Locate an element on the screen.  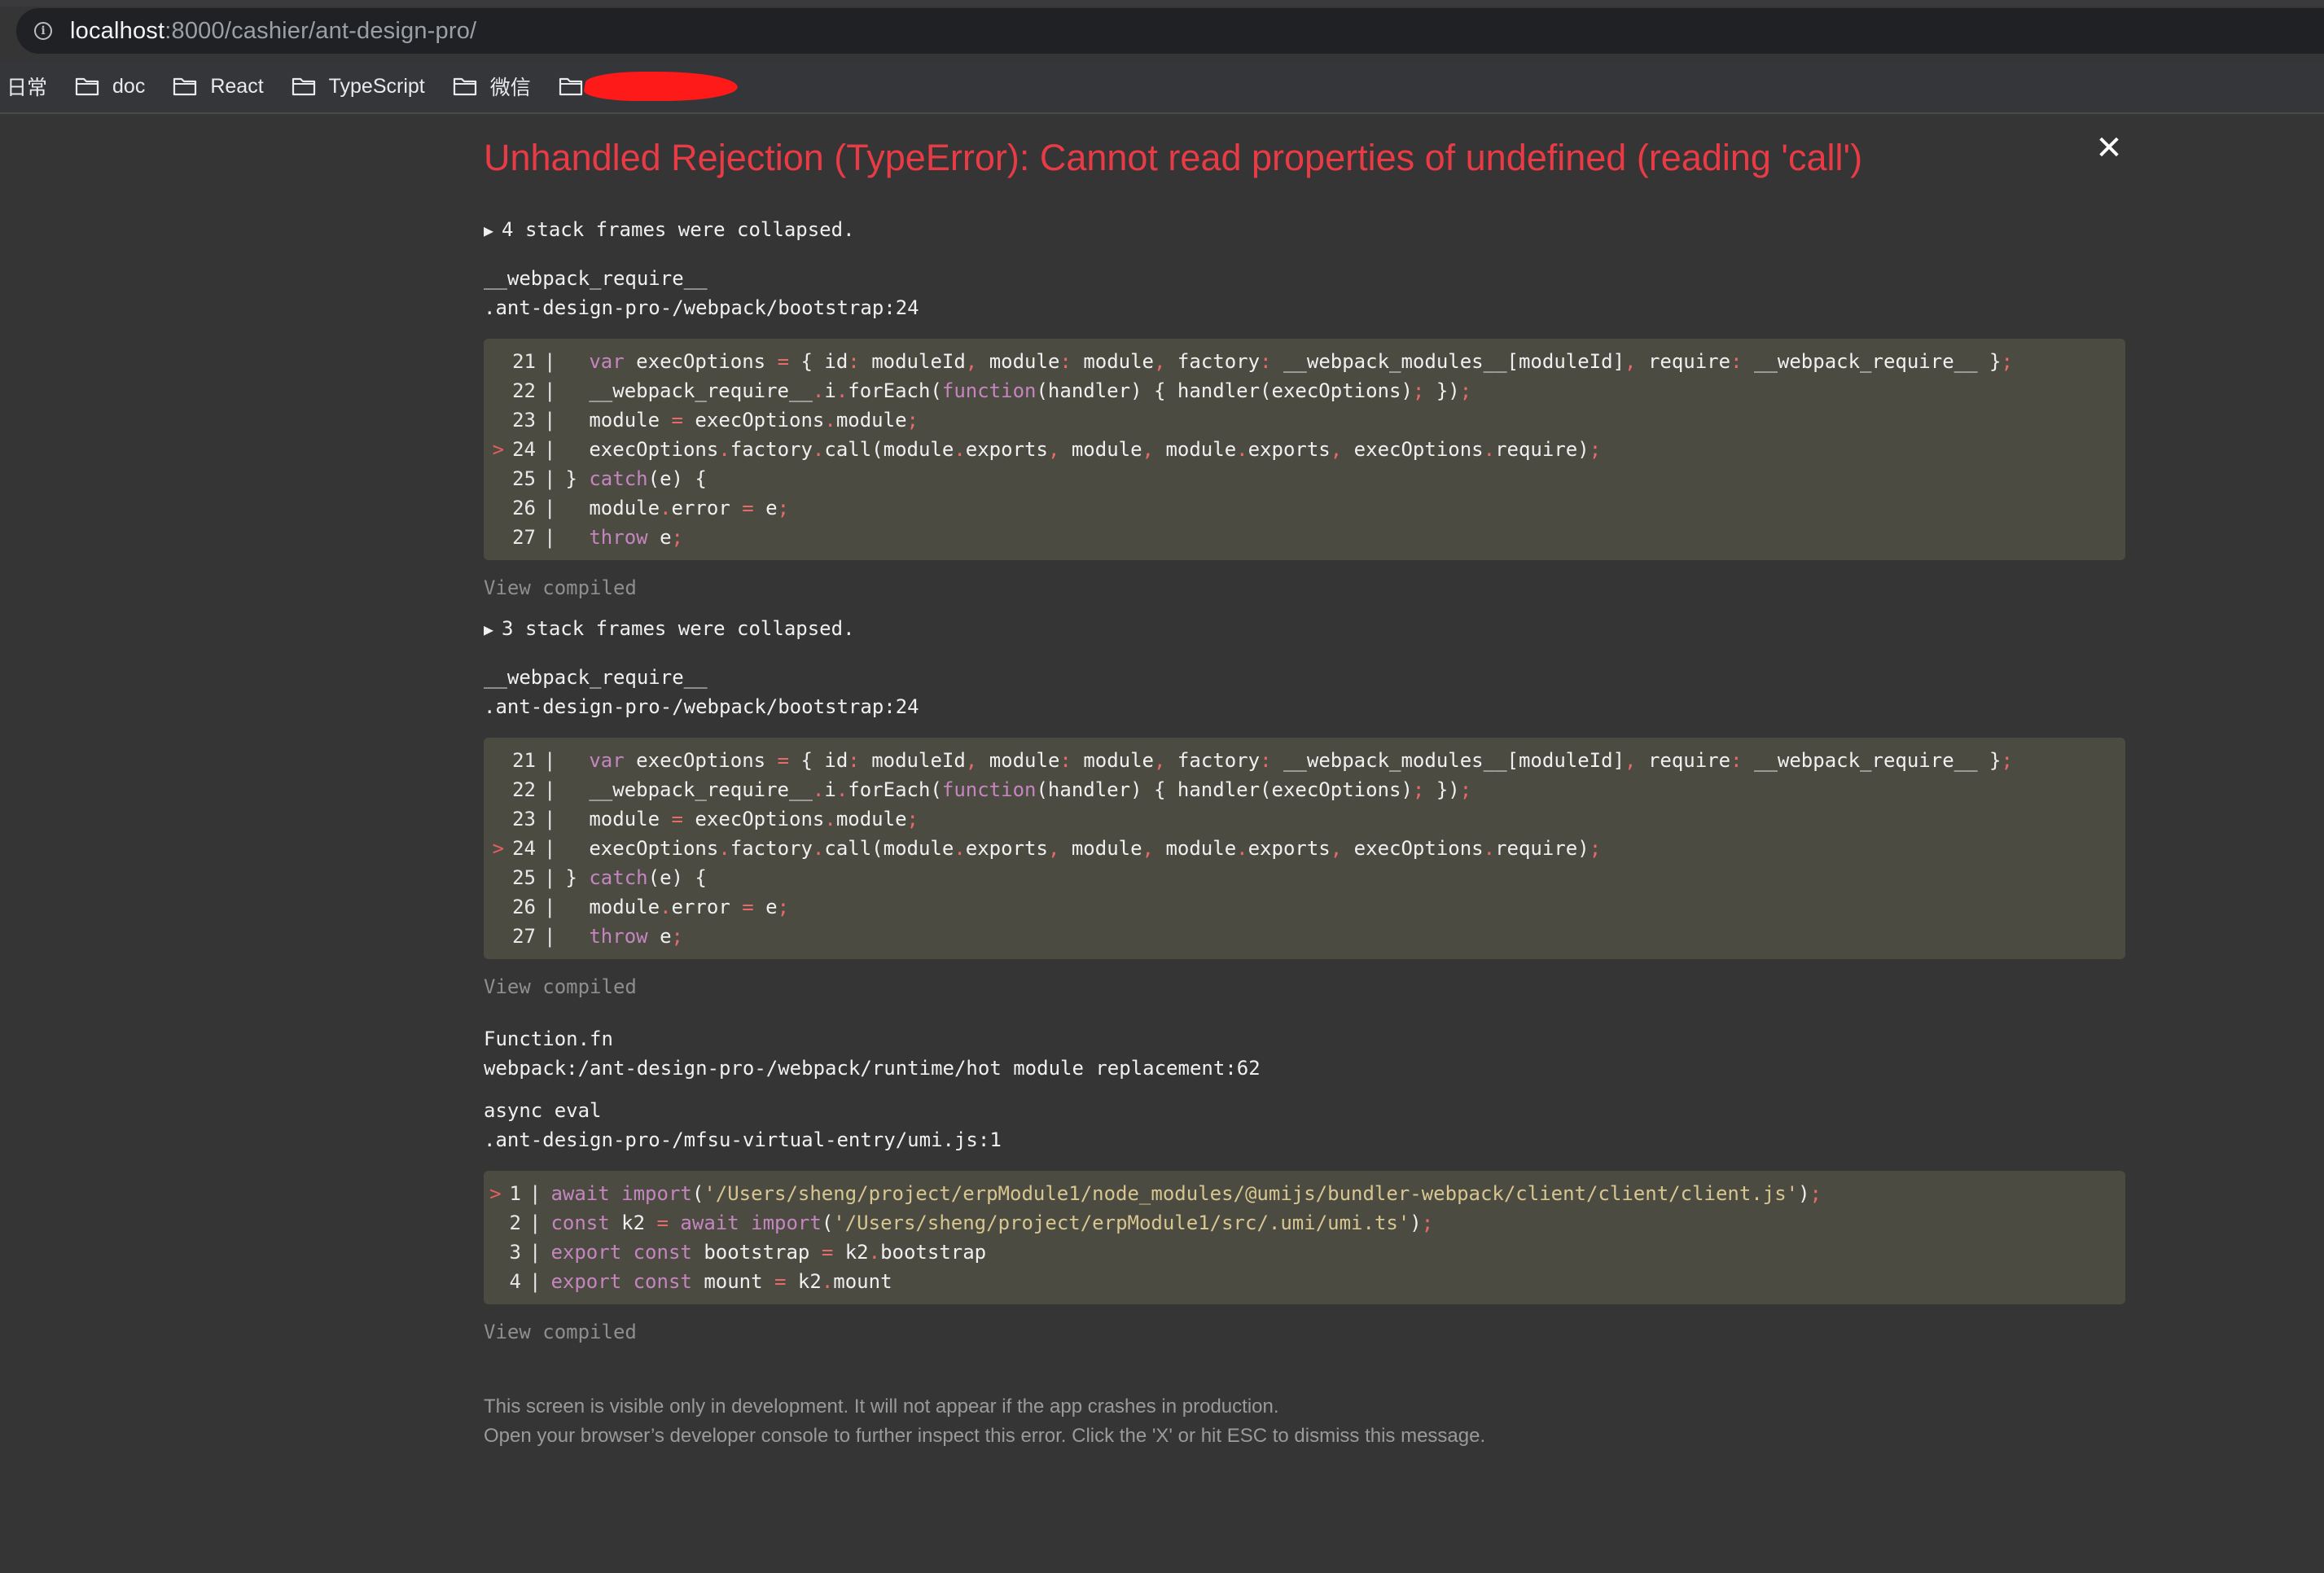
frame-function-name: async eval is located at coordinates (543, 1110).